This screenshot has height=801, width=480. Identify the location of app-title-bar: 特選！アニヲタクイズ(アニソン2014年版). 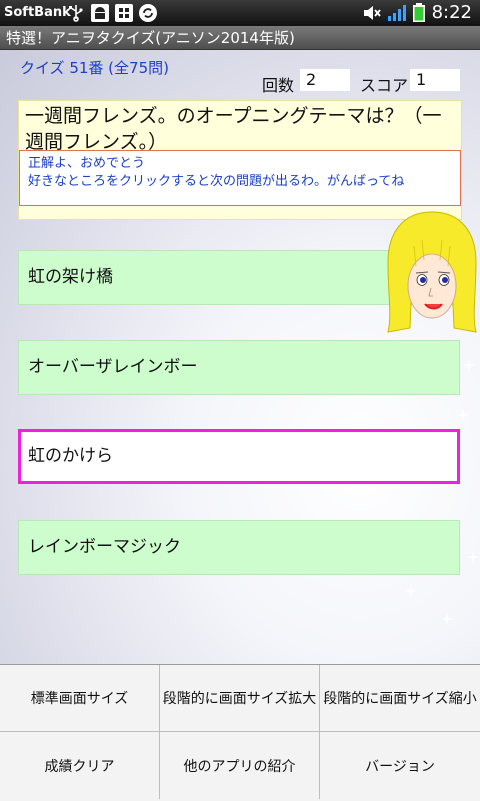
(240, 38).